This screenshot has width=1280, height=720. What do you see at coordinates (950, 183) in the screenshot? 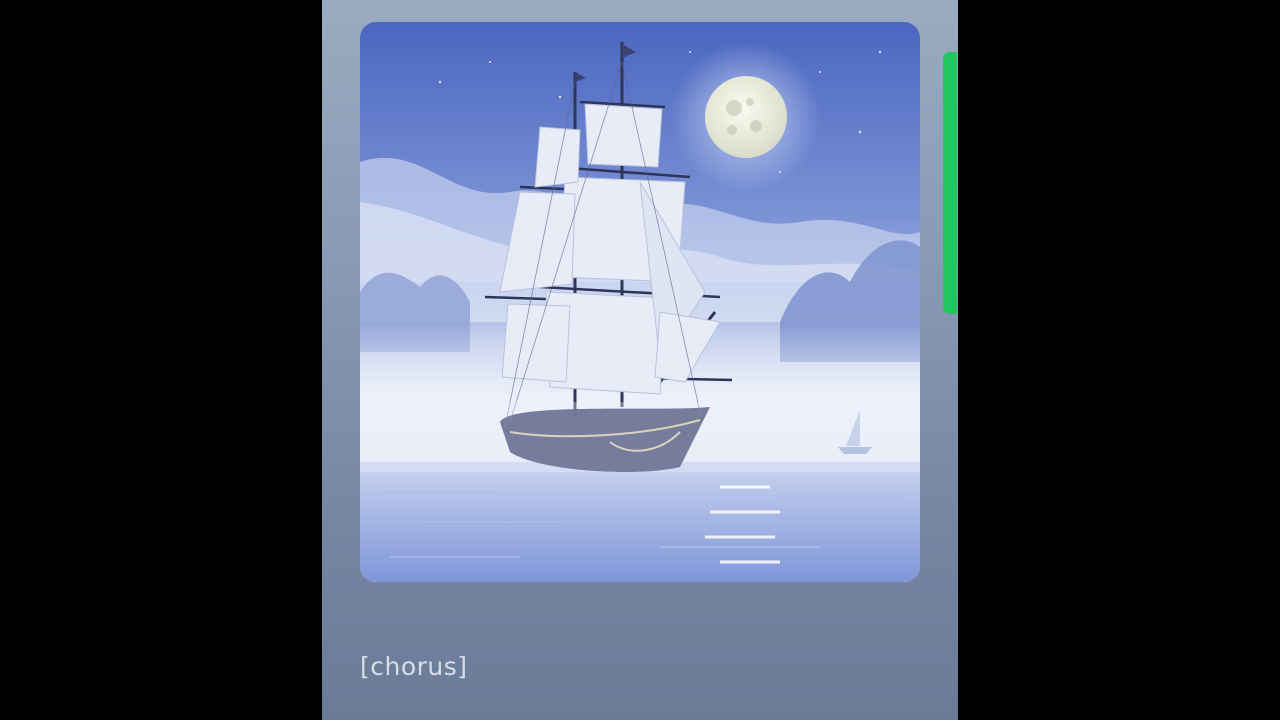
I see `scroll-indicator` at bounding box center [950, 183].